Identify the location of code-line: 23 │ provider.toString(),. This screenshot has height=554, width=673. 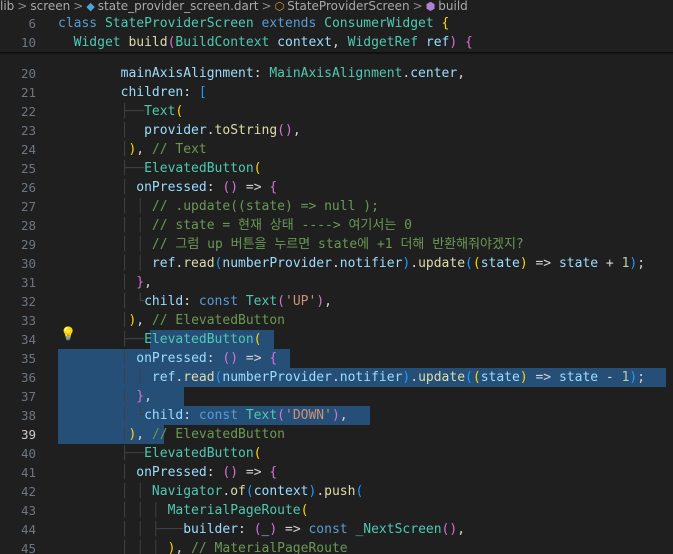
(336, 130).